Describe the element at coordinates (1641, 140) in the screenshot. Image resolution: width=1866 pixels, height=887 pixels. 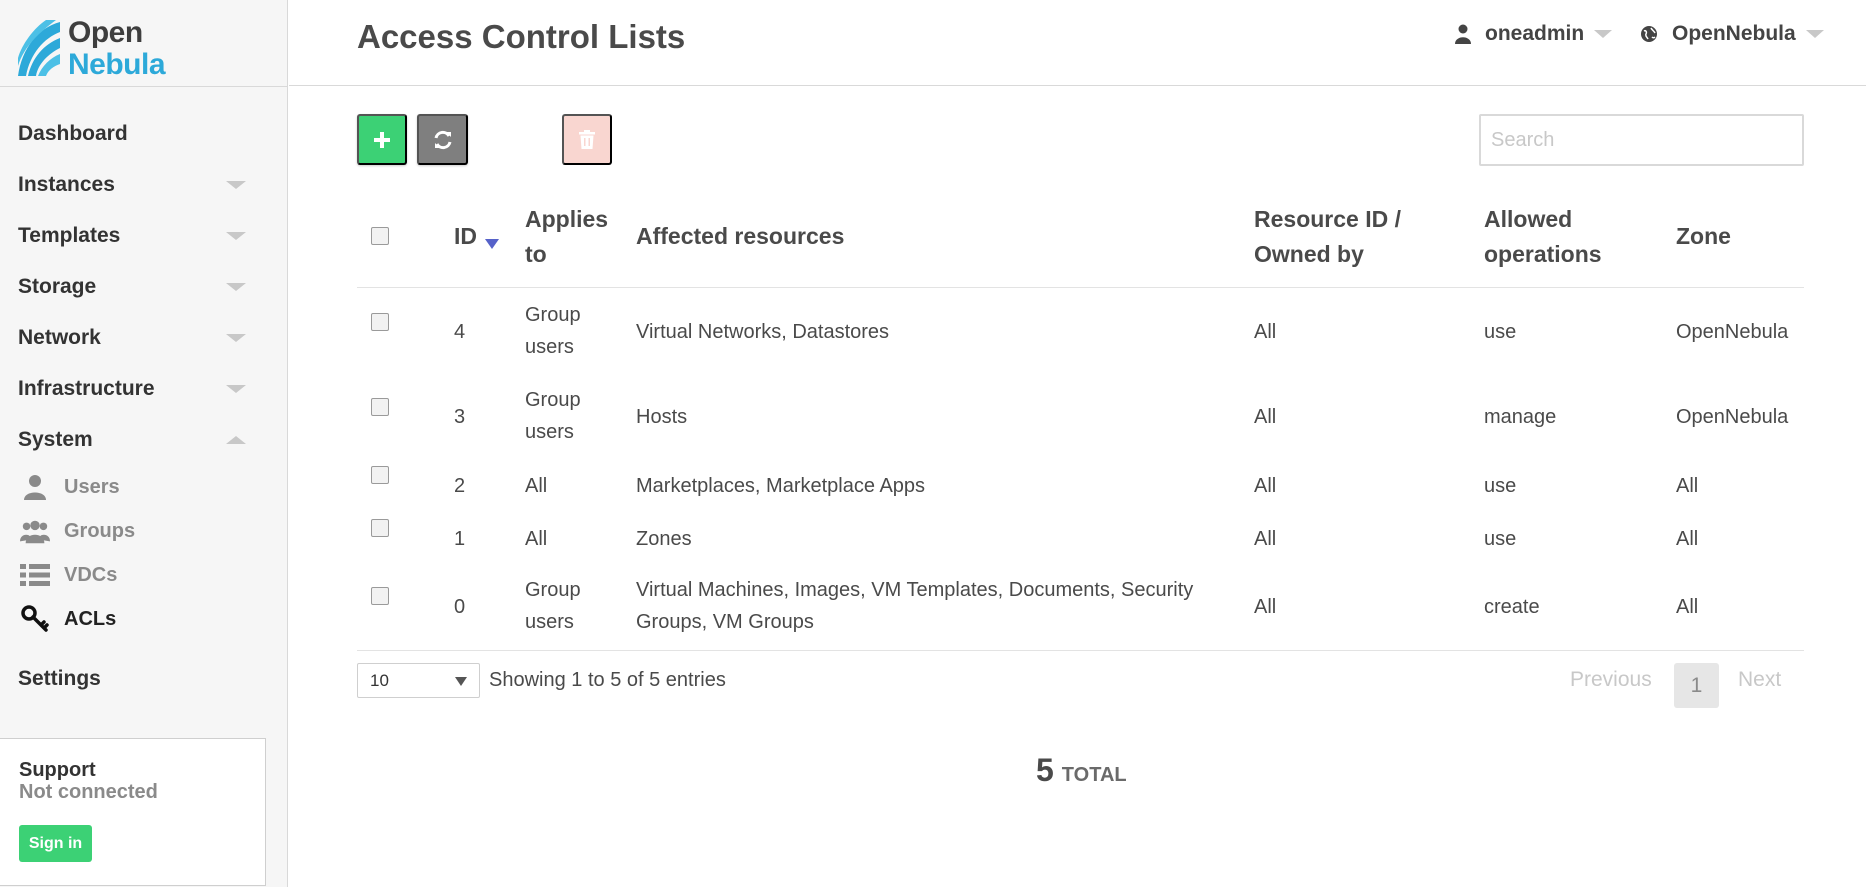
I see `search-input` at that location.